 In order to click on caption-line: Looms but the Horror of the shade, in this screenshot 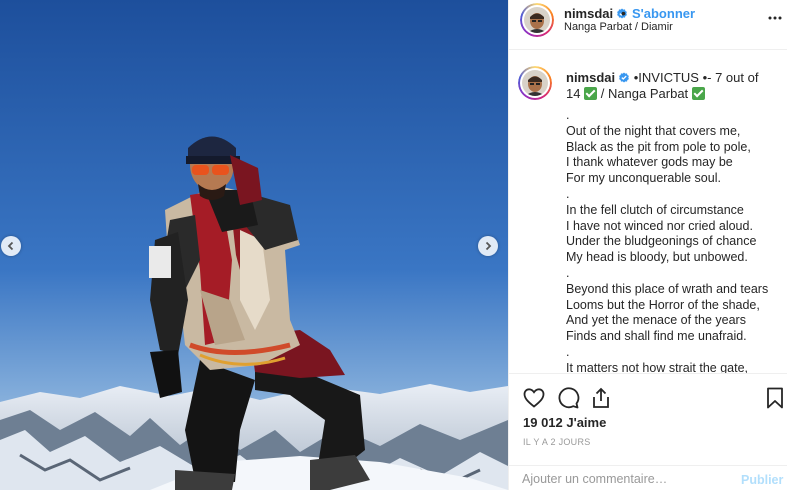, I will do `click(663, 304)`.